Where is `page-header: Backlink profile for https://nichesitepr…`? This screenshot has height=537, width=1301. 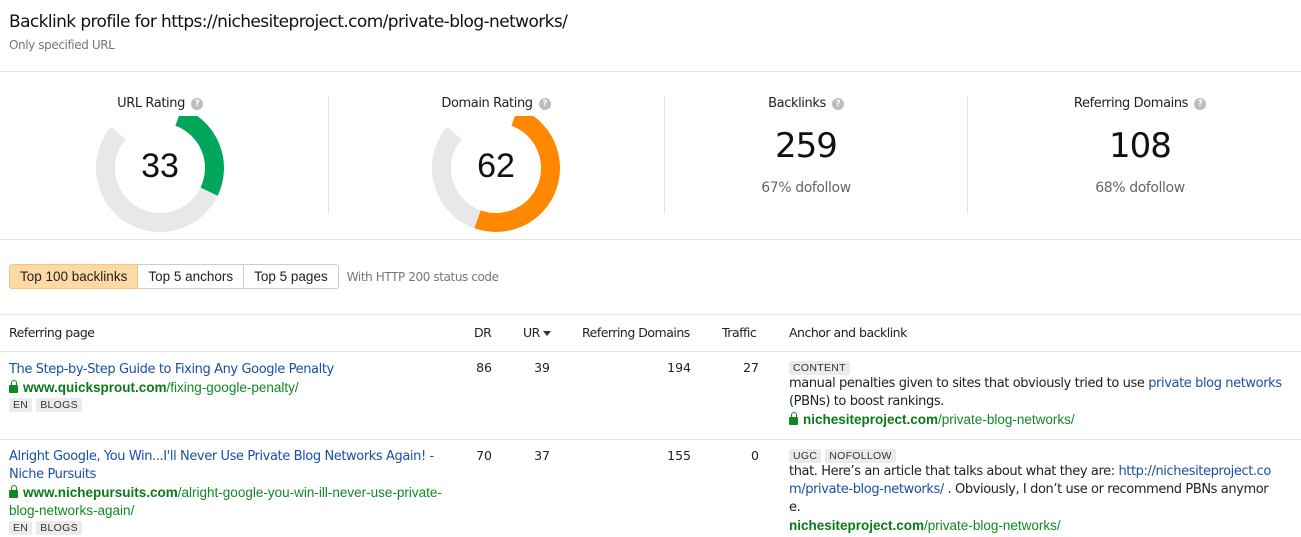
page-header: Backlink profile for https://nichesitepr… is located at coordinates (288, 32).